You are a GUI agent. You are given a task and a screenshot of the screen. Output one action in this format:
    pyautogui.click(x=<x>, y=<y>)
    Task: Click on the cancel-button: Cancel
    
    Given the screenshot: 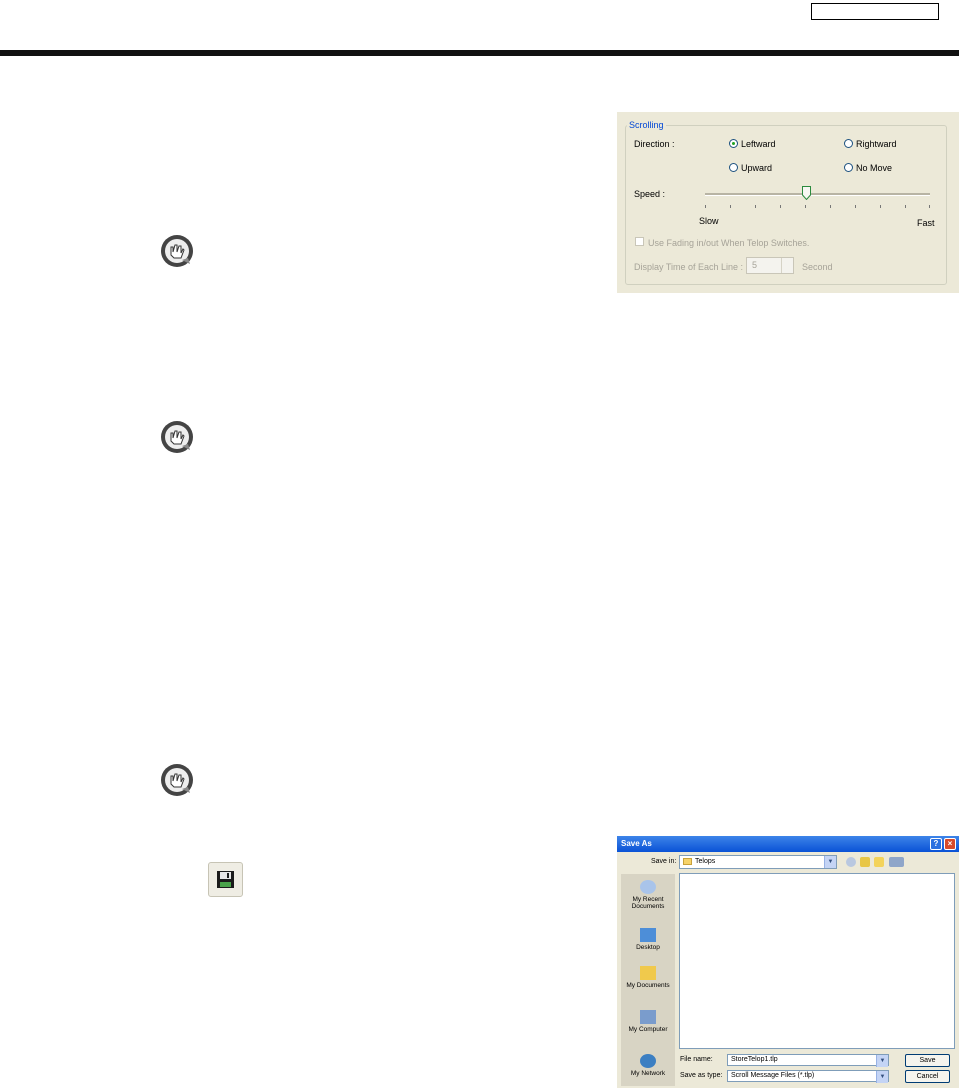 What is the action you would take?
    pyautogui.click(x=927, y=1076)
    